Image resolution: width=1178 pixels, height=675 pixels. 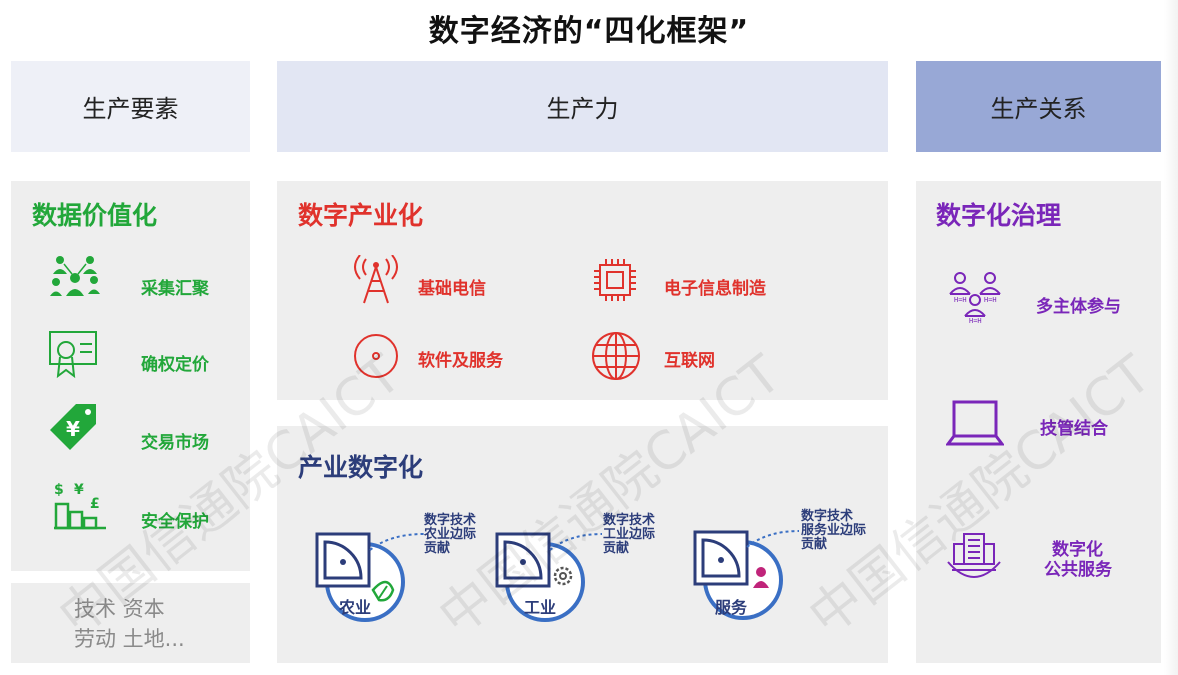 I want to click on industry-note: 数字技术 工业边际 贡献, so click(x=629, y=534).